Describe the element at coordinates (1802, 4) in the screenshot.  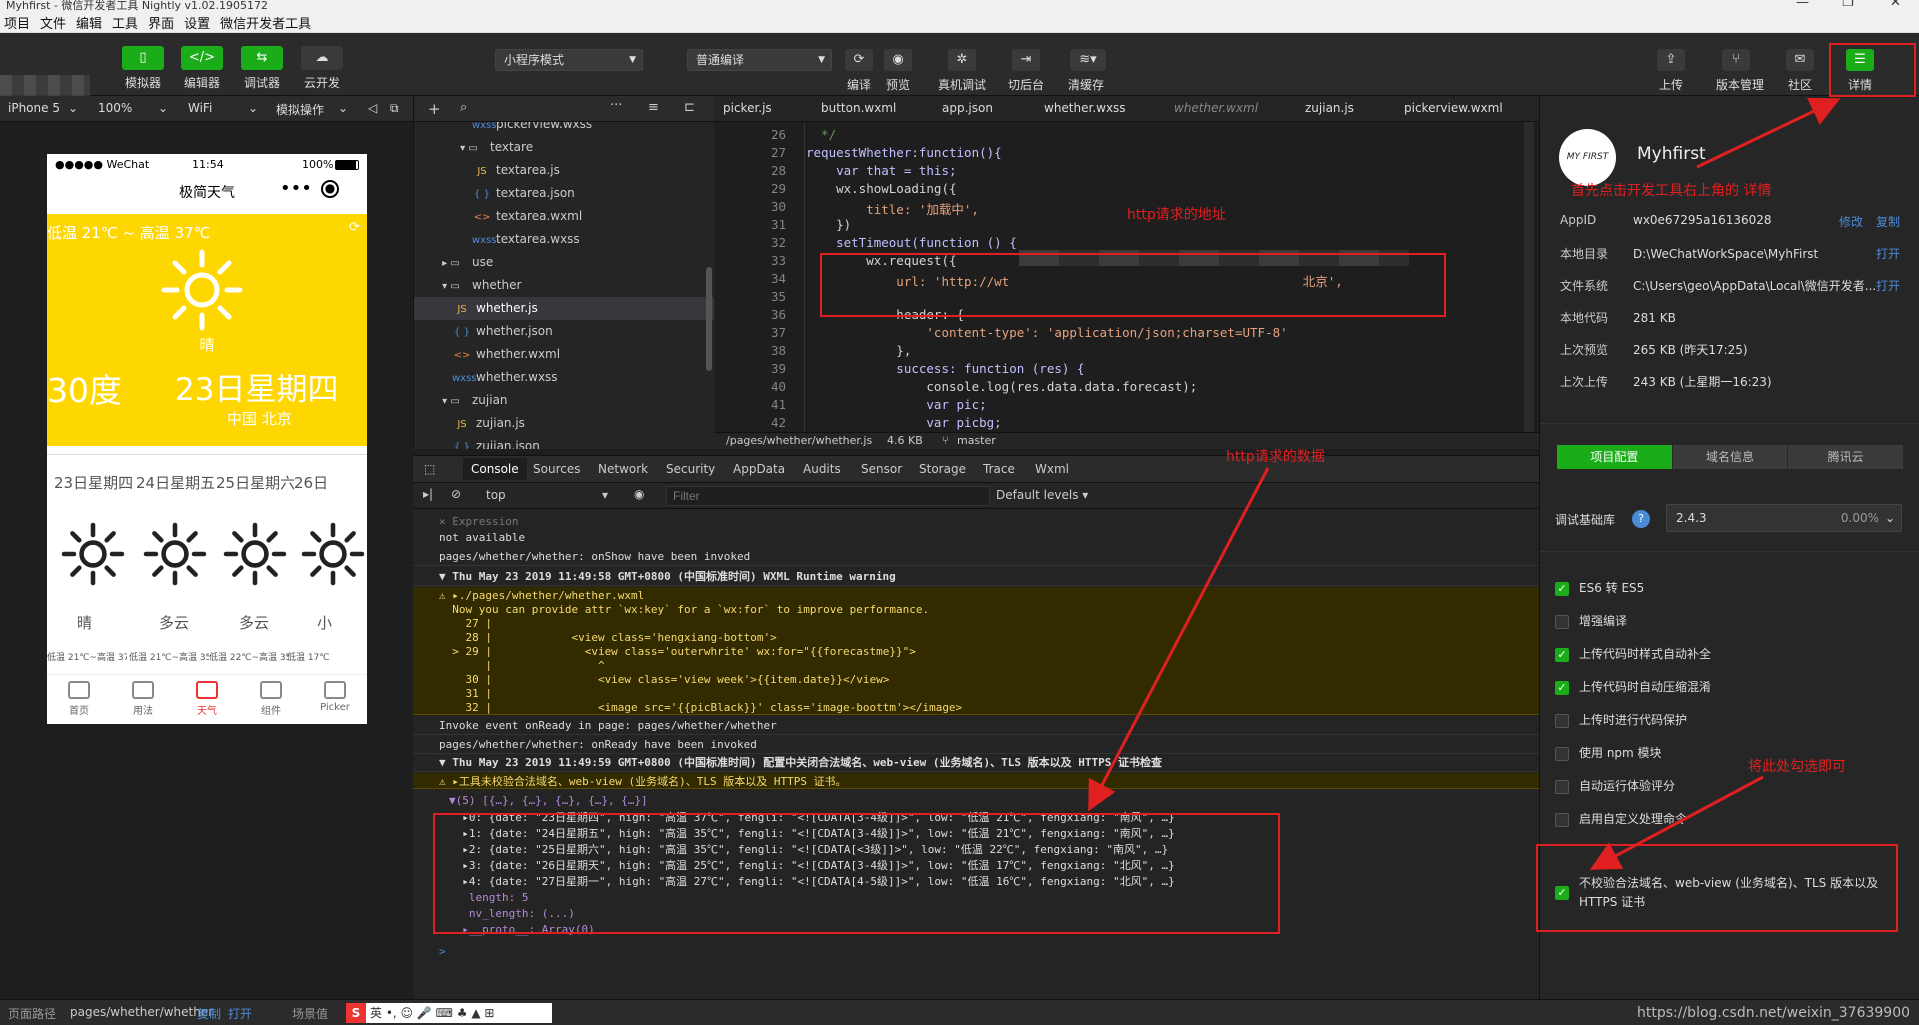
I see `minimize-button: —` at that location.